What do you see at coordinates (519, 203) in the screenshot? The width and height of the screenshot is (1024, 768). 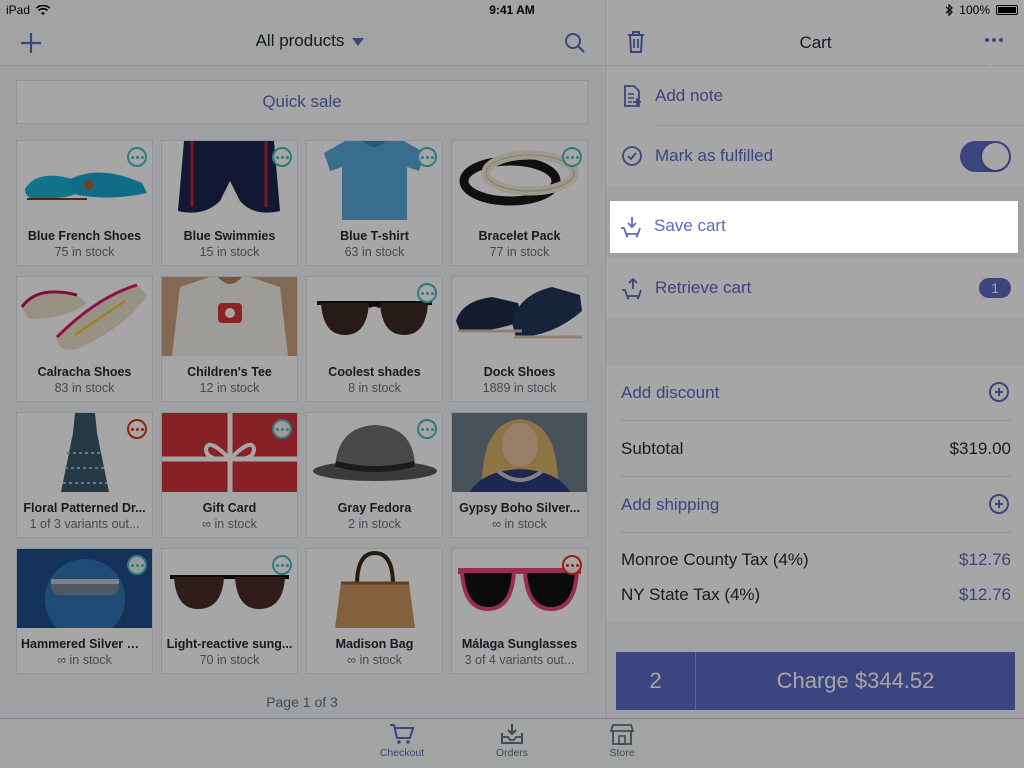 I see `product-card: Bracelet Pack 77 in stock` at bounding box center [519, 203].